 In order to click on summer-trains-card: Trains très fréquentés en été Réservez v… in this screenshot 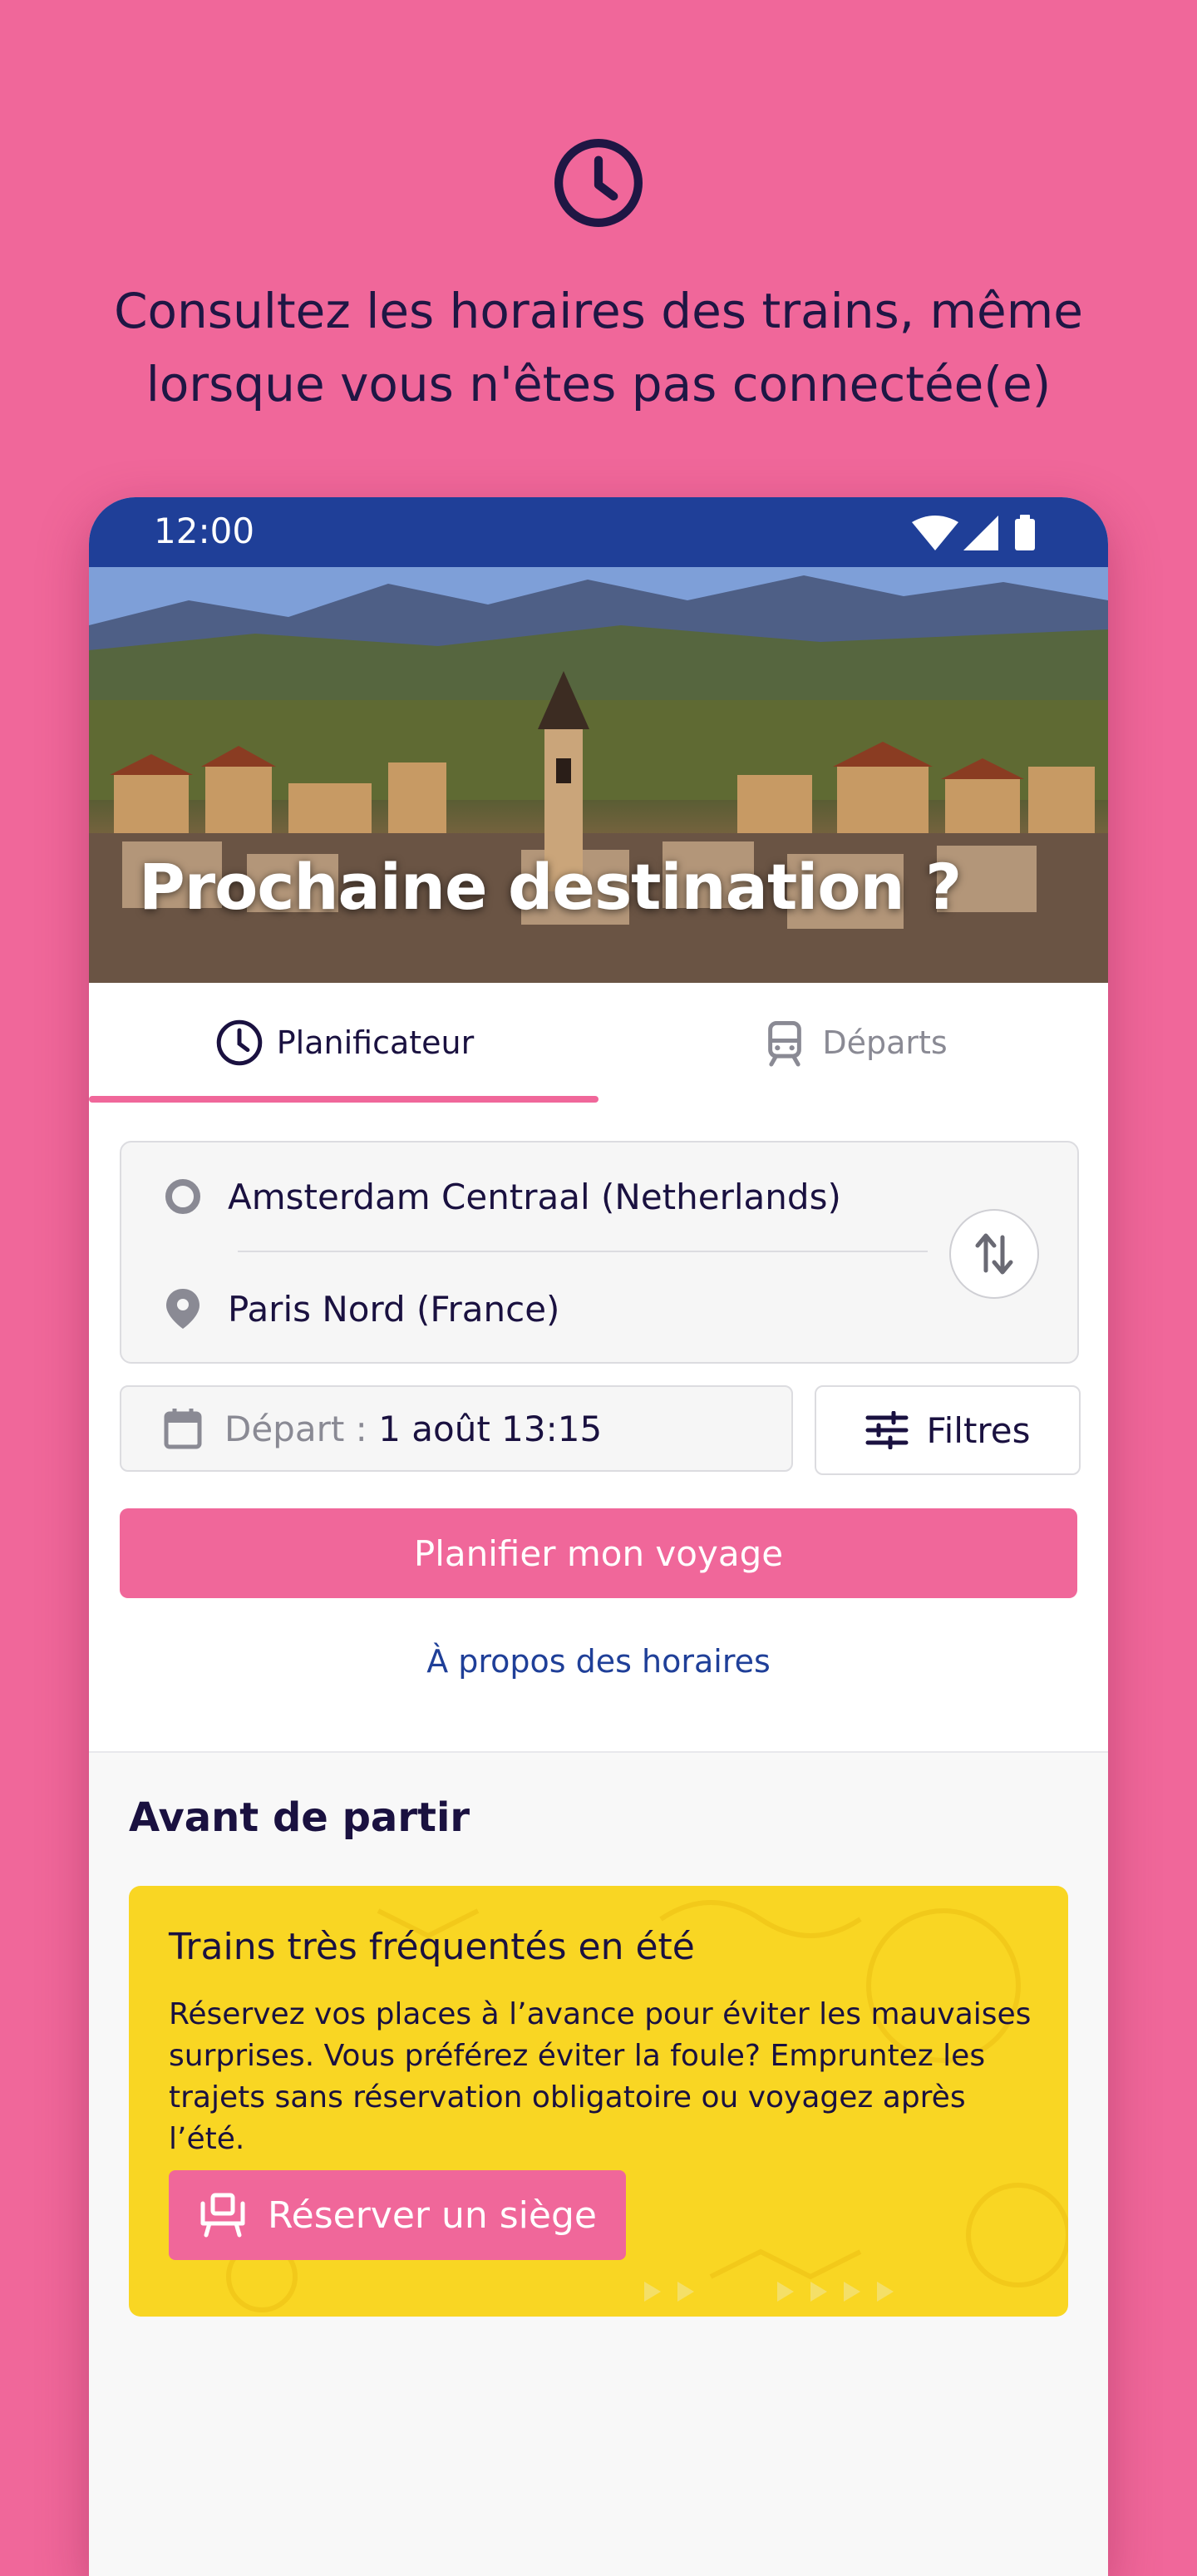, I will do `click(598, 2101)`.